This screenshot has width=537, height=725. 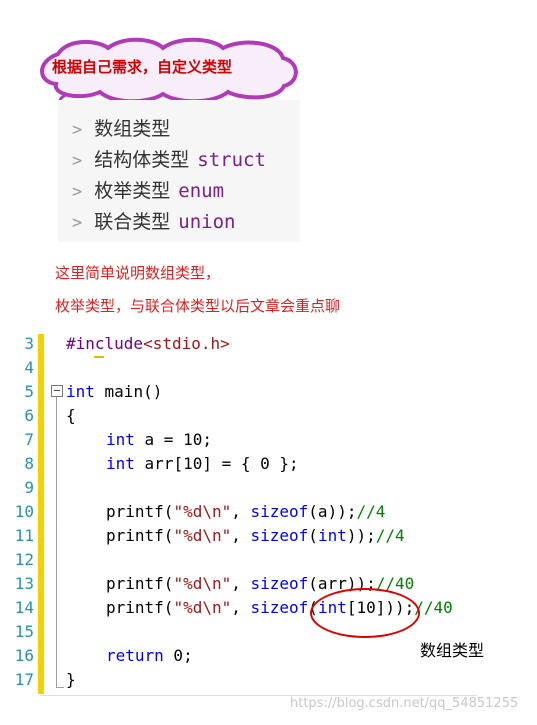 I want to click on code-text: (a));, so click(x=332, y=511).